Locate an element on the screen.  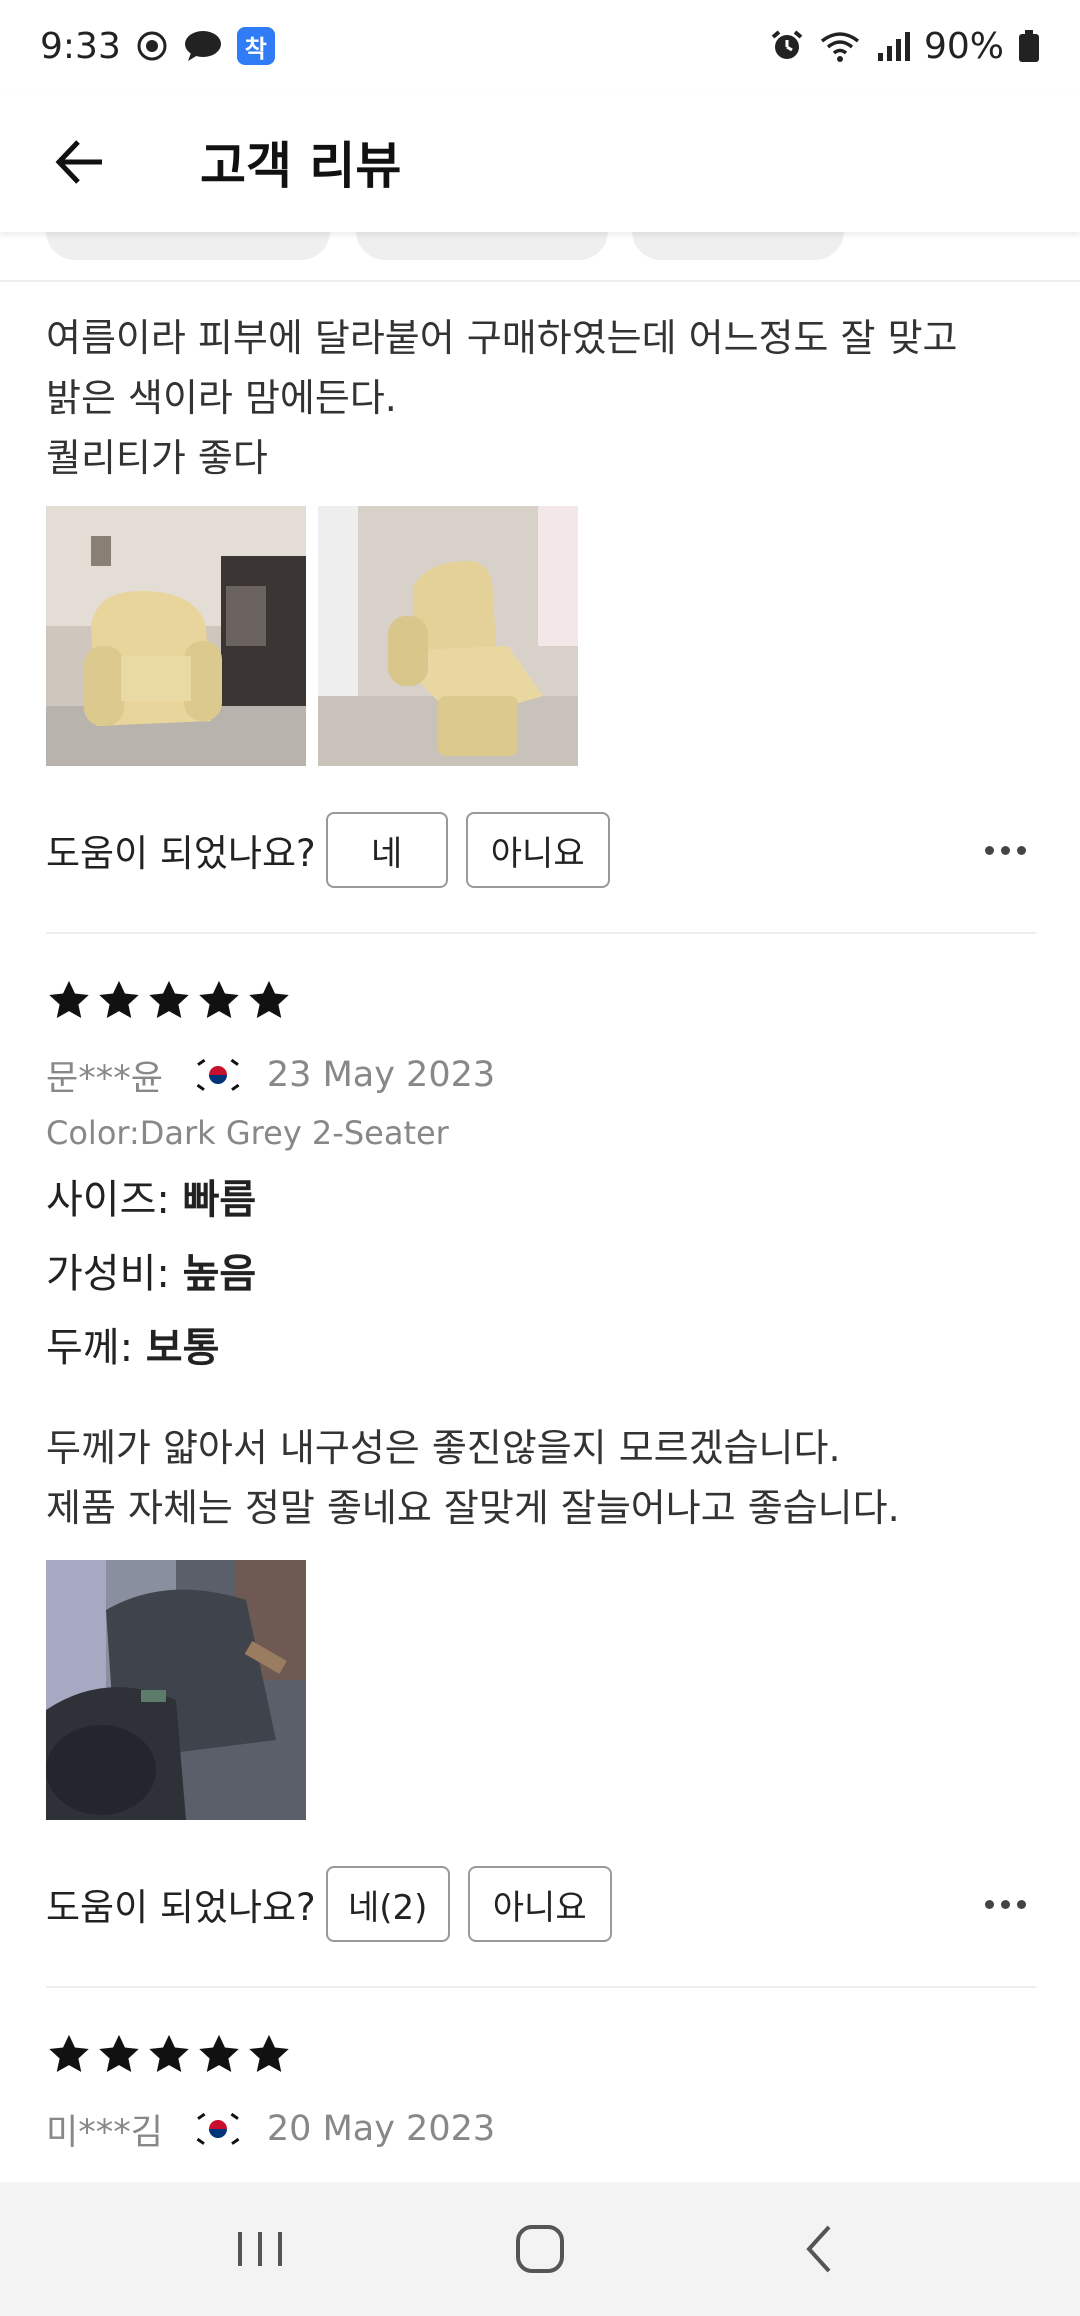
review-attributes: 사이즈: 빠름 가성비: 높음 두께: 보통 is located at coordinates (541, 1274).